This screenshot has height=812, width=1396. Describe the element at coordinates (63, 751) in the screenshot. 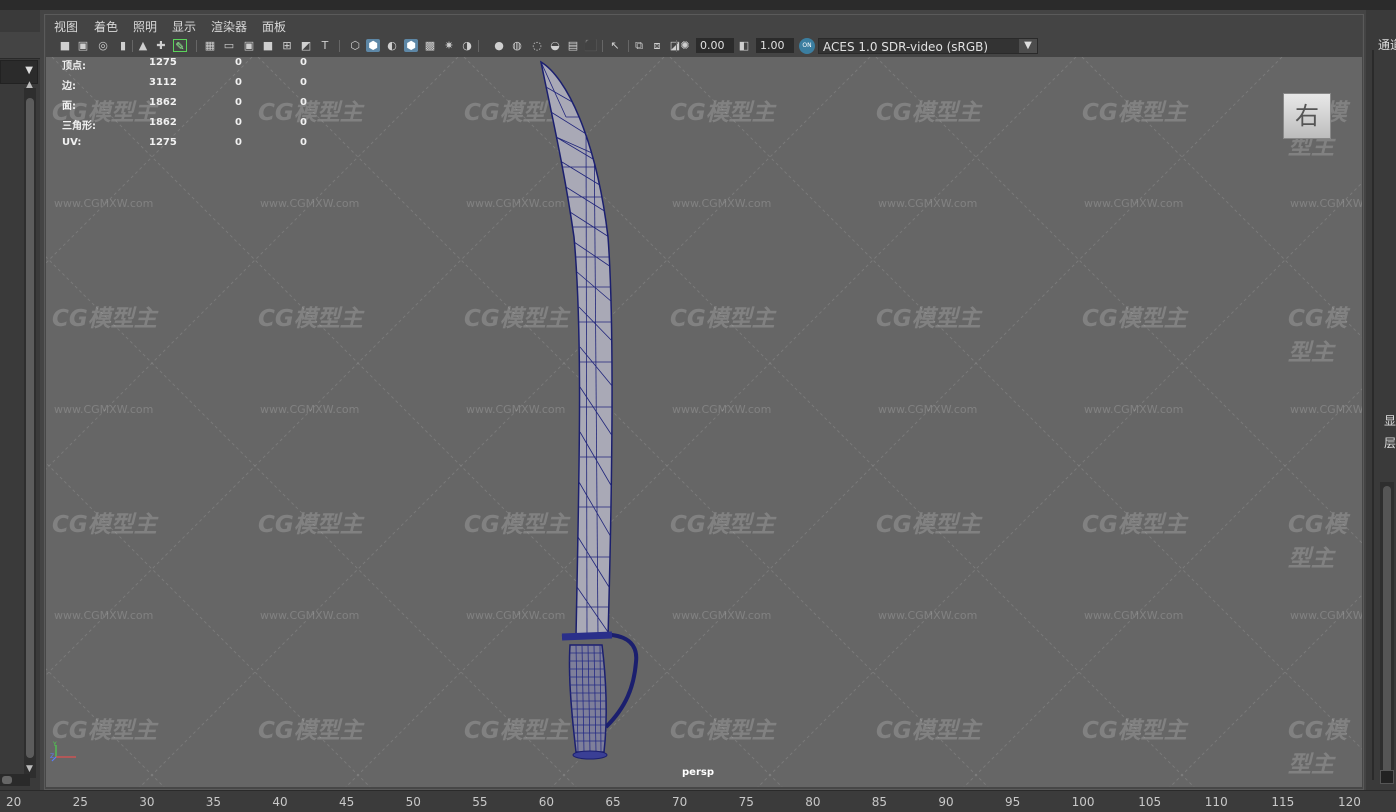

I see `axis-gizmo: Y Z` at that location.